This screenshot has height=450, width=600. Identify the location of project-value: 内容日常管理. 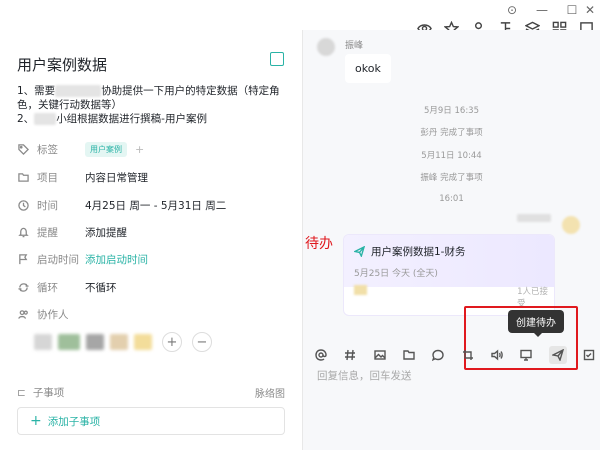
(116, 177).